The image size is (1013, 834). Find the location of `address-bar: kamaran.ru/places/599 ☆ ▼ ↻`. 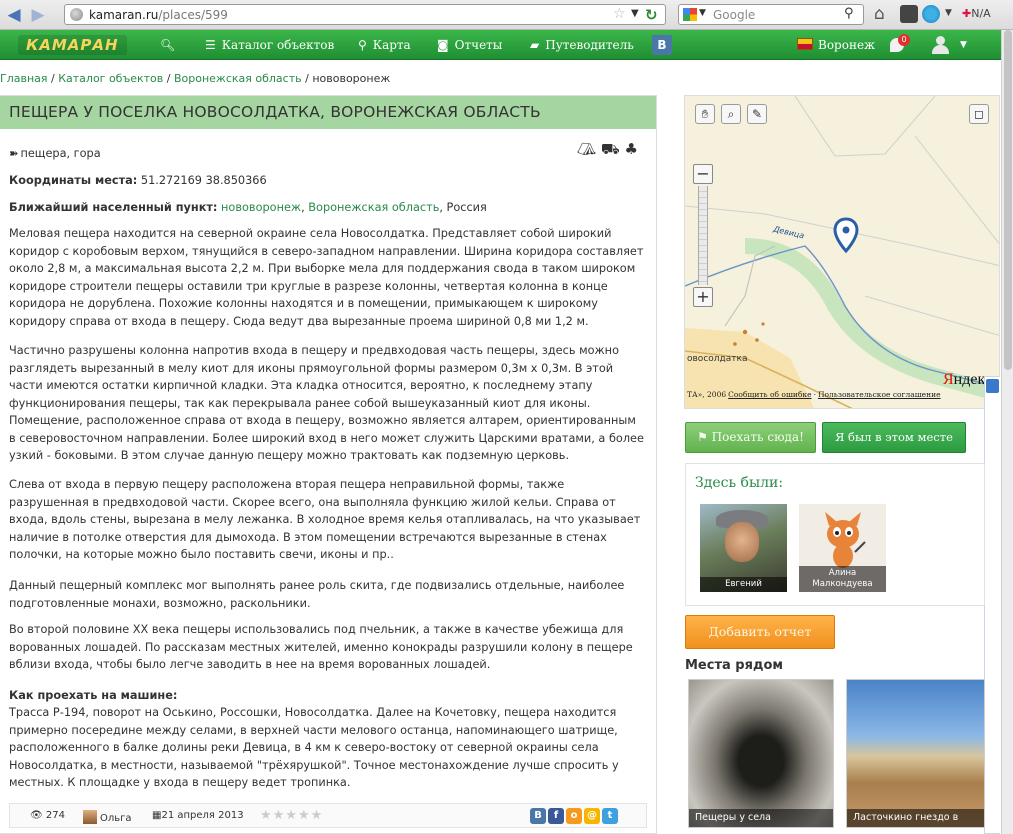

address-bar: kamaran.ru/places/599 ☆ ▼ ↻ is located at coordinates (365, 14).